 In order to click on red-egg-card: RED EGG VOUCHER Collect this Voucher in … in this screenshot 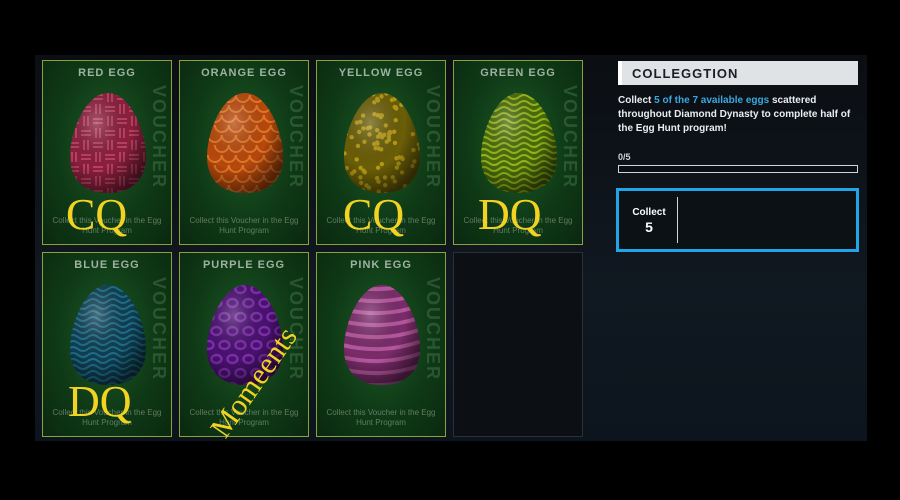, I will do `click(107, 152)`.